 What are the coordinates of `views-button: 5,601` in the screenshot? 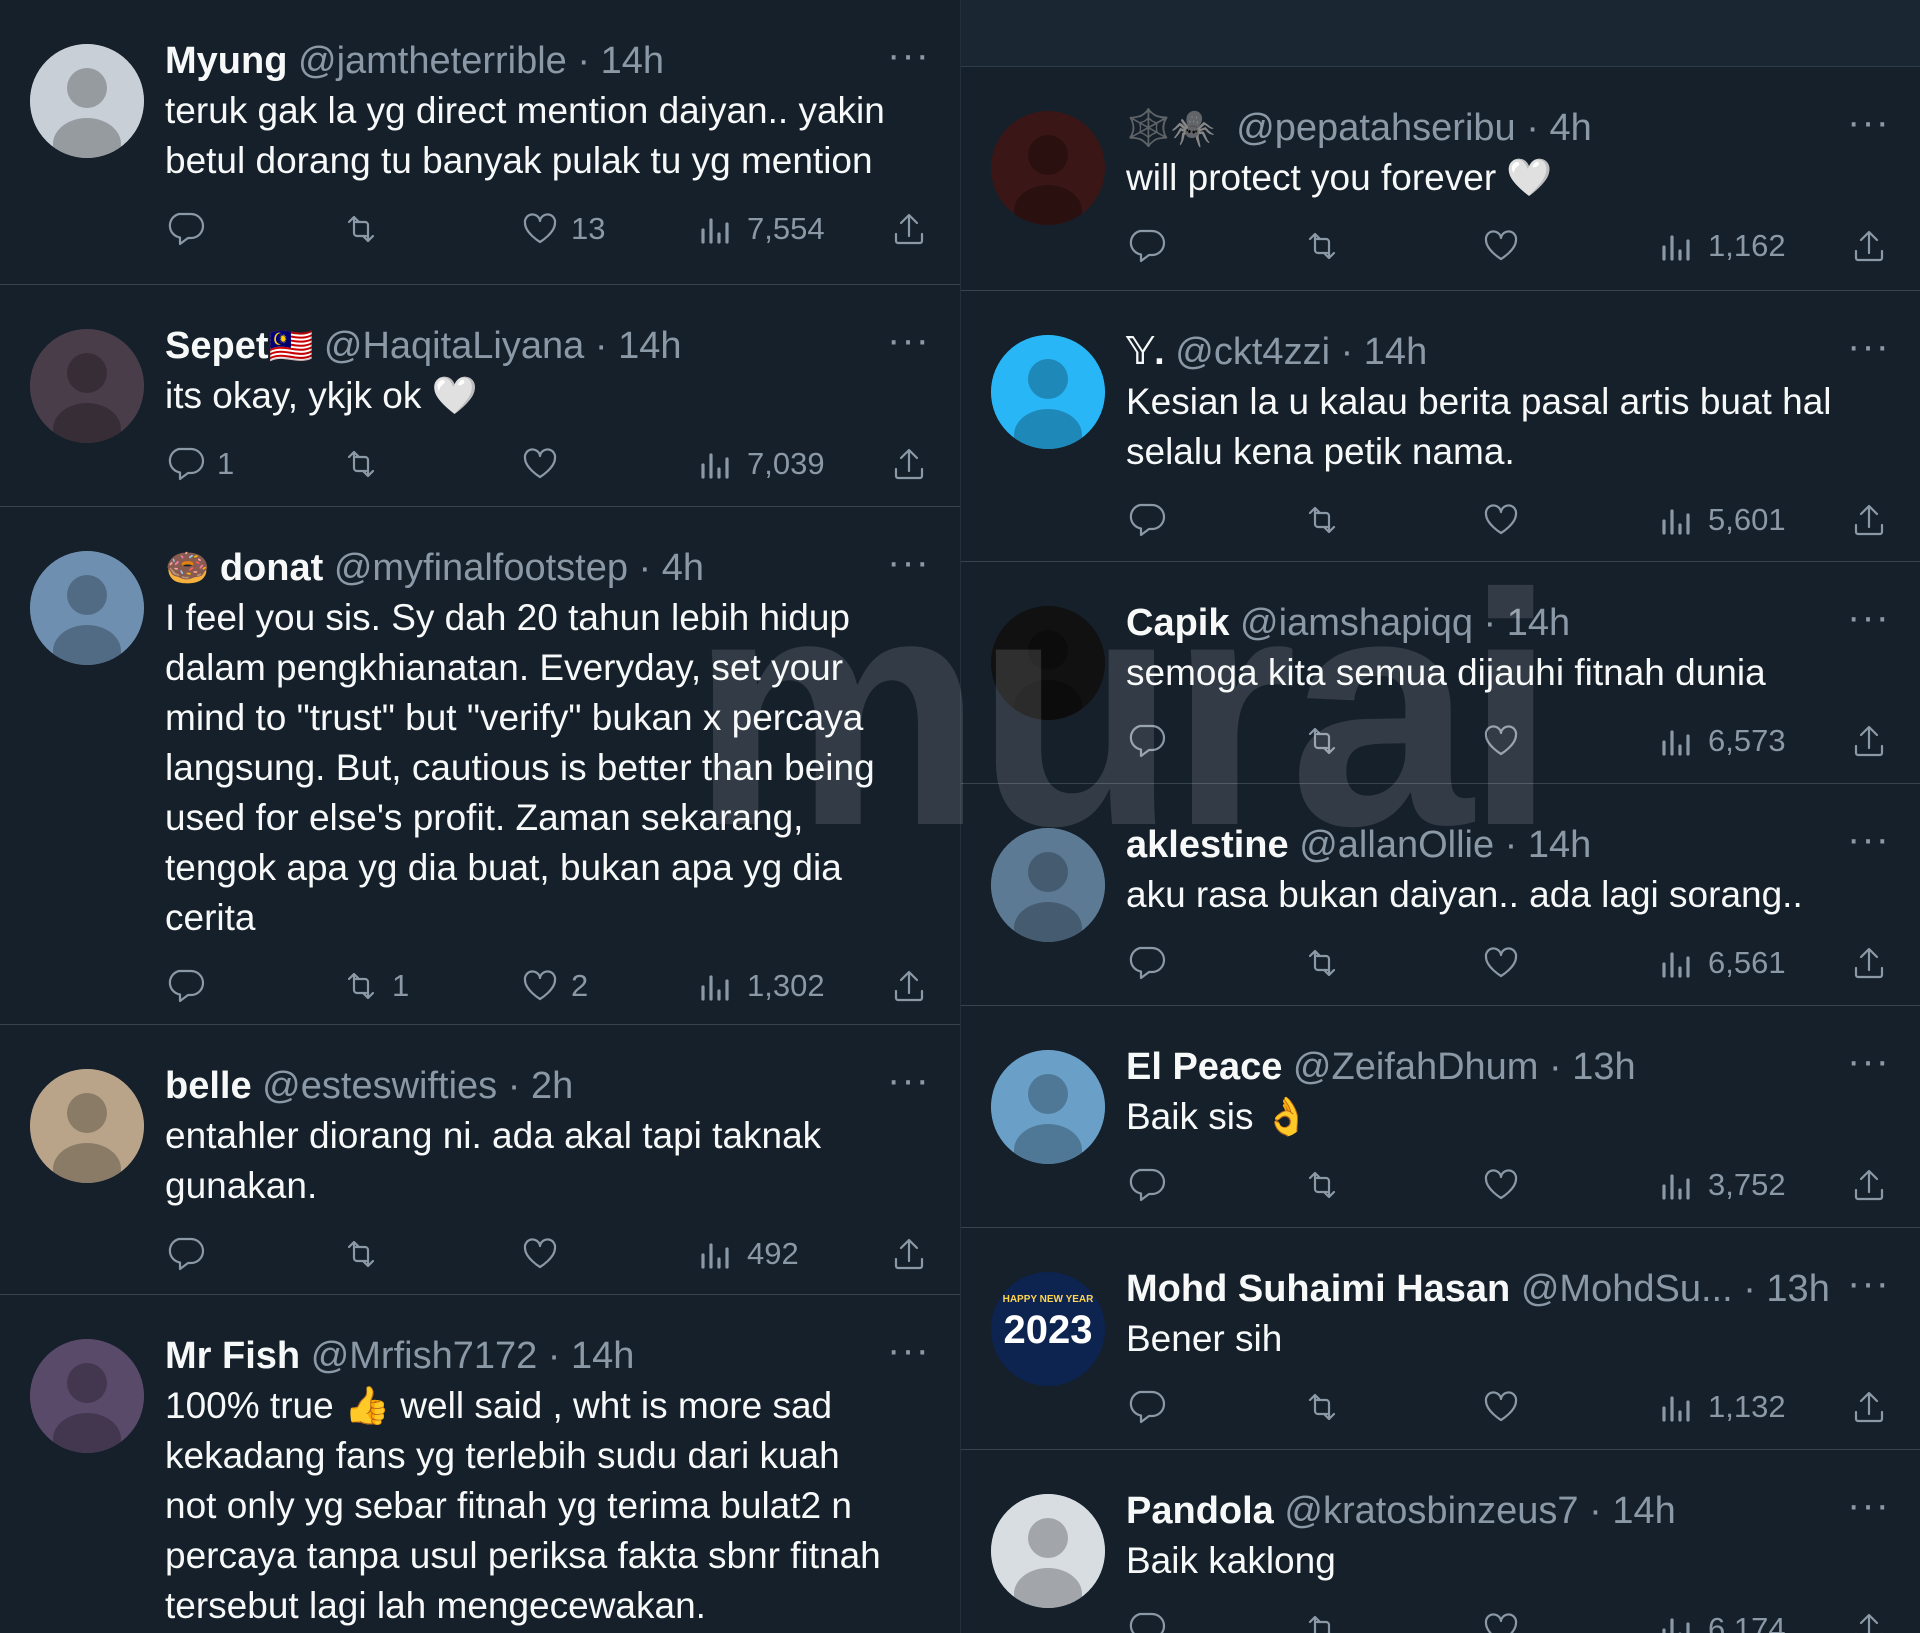 It's located at (1721, 520).